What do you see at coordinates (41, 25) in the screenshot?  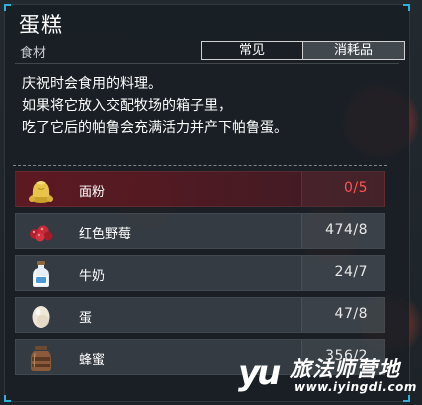 I see `item-title: 蛋糕` at bounding box center [41, 25].